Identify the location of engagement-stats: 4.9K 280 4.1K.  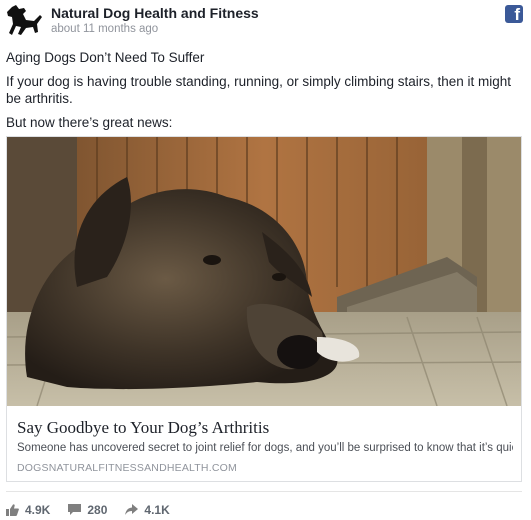
(97, 510).